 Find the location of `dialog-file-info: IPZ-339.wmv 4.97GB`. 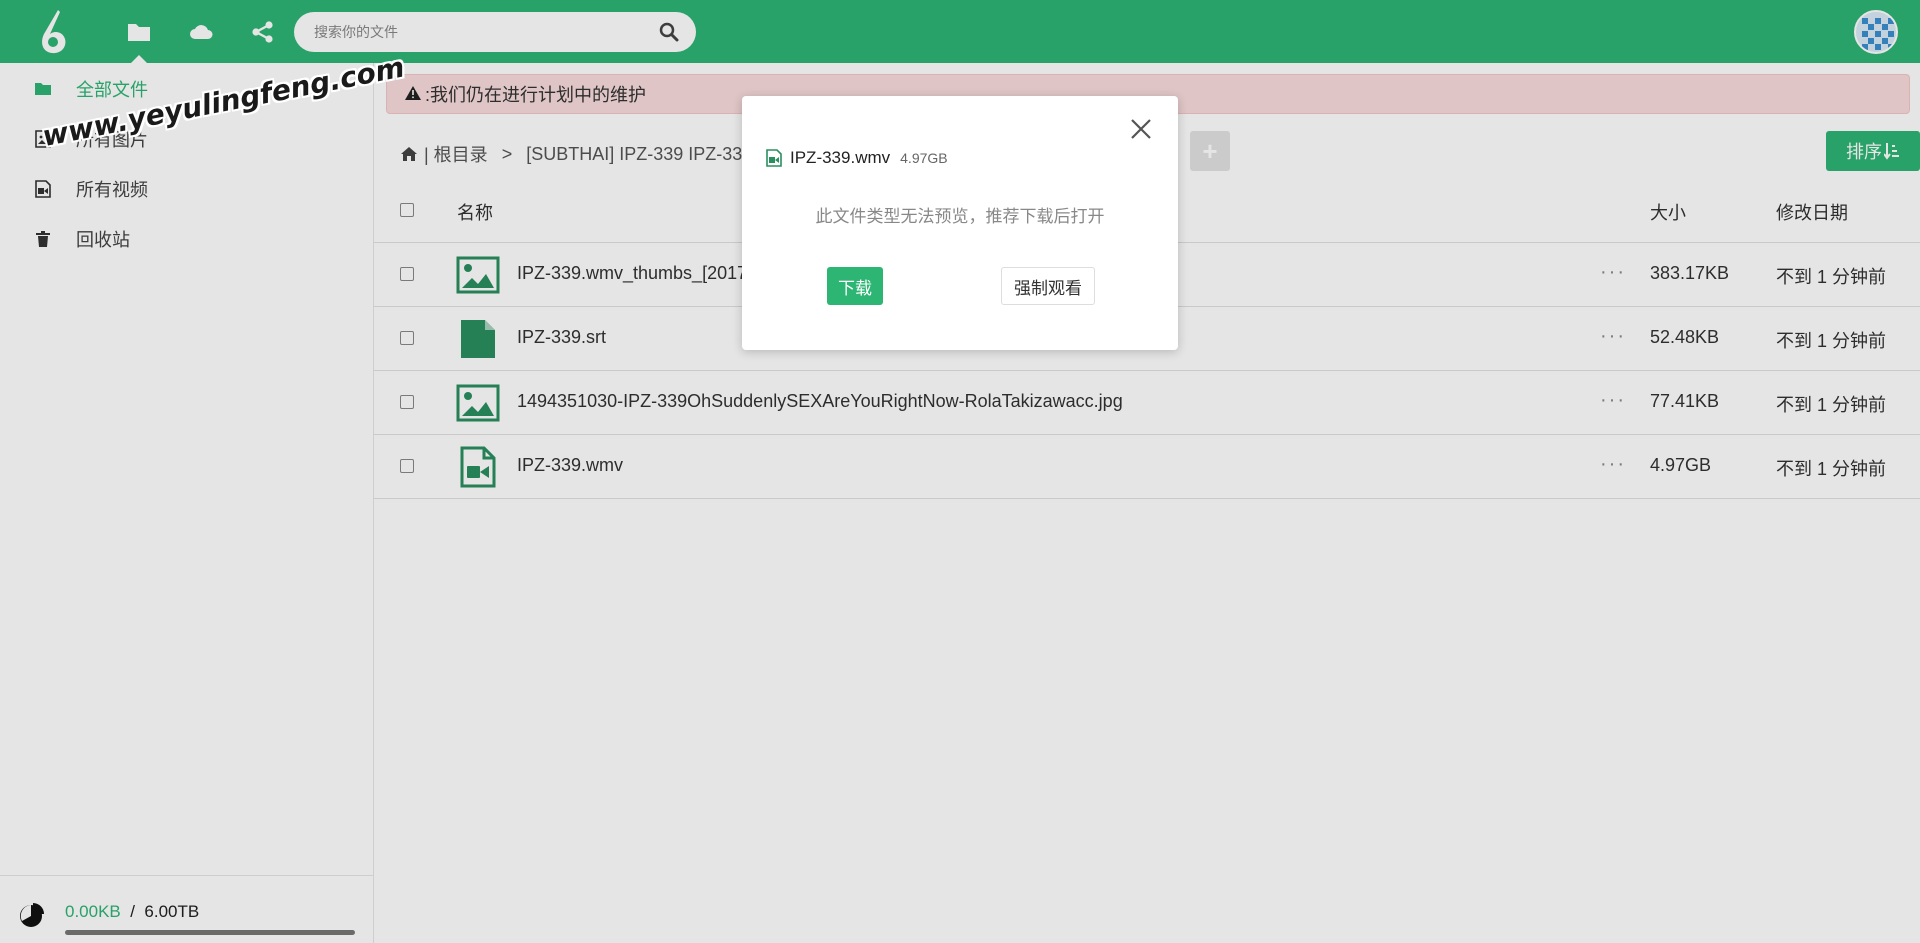

dialog-file-info: IPZ-339.wmv 4.97GB is located at coordinates (857, 158).